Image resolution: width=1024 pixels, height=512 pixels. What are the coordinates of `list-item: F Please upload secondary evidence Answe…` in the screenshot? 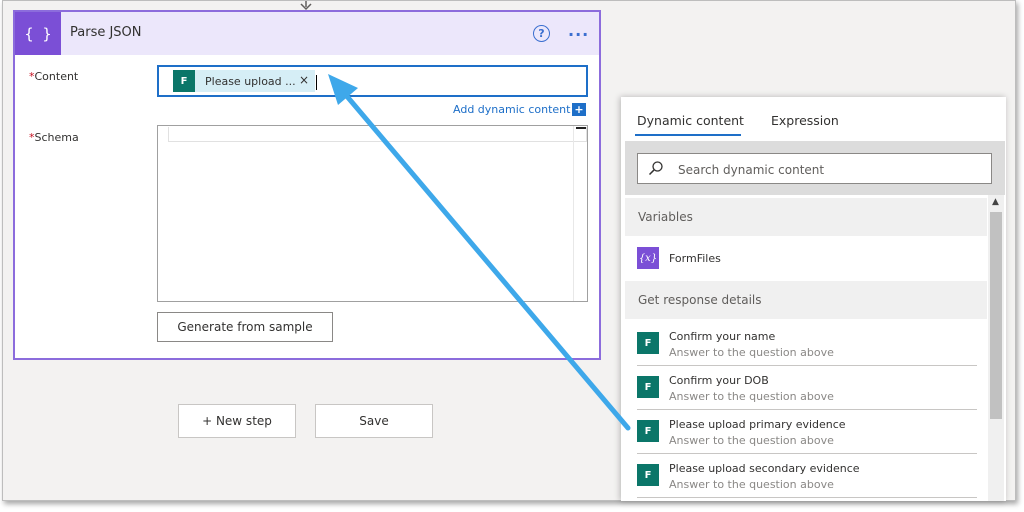 It's located at (807, 476).